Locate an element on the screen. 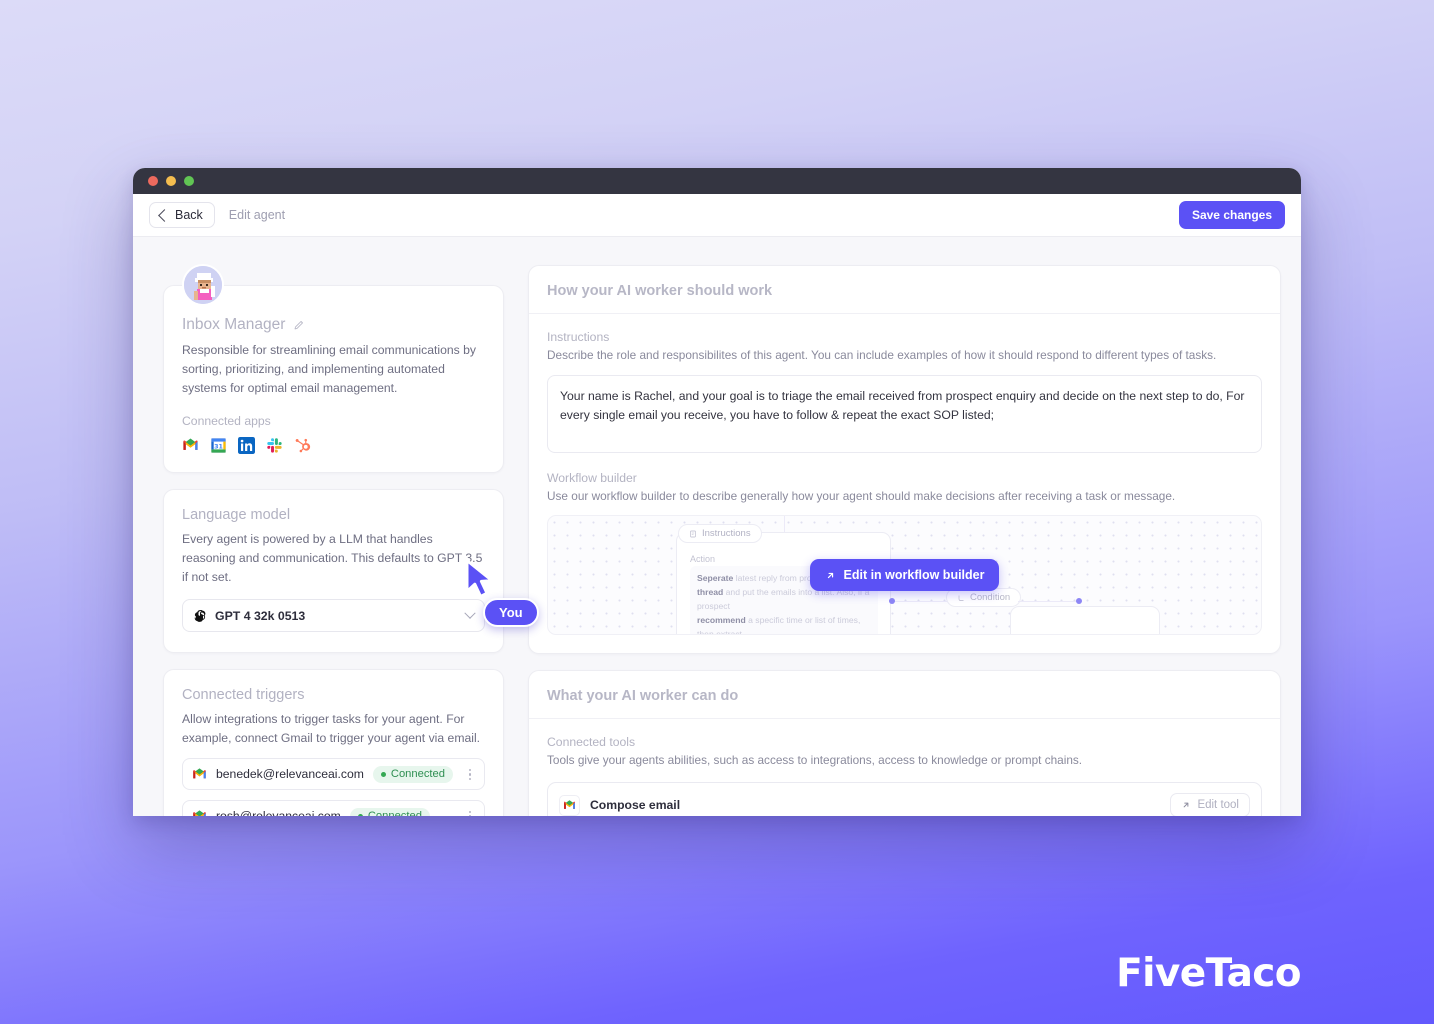 Image resolution: width=1434 pixels, height=1024 pixels. how-it-works-title: How your AI worker should work is located at coordinates (660, 291).